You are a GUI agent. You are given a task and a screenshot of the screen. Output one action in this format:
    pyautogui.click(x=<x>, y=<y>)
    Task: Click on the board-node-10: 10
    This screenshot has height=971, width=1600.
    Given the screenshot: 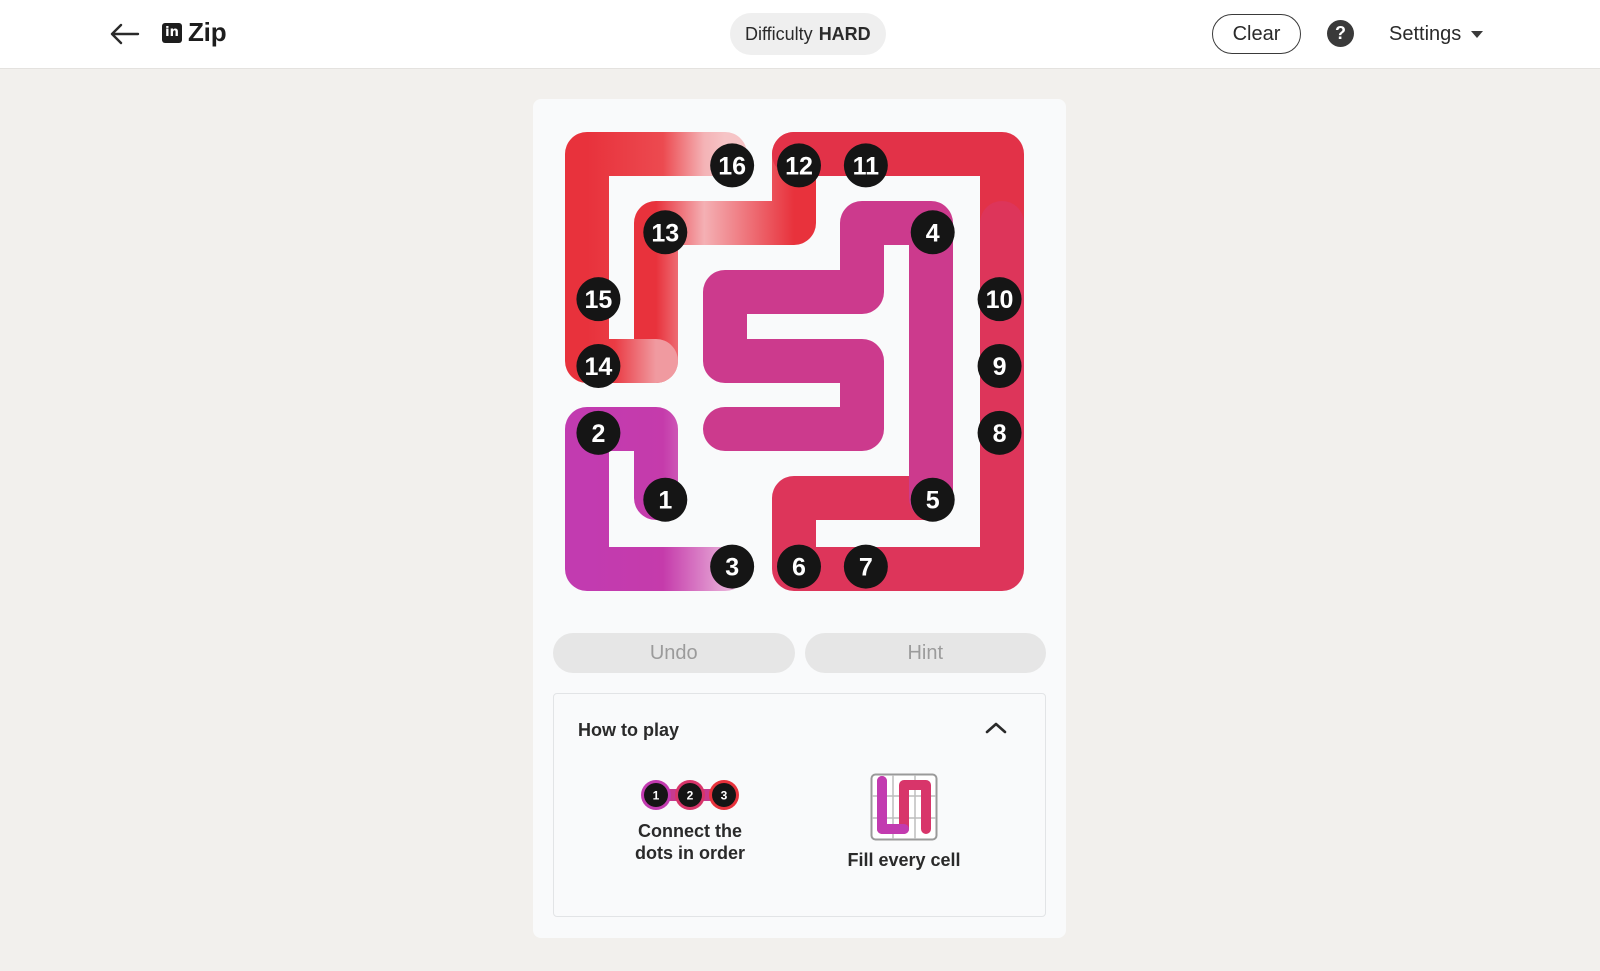 What is the action you would take?
    pyautogui.click(x=999, y=299)
    